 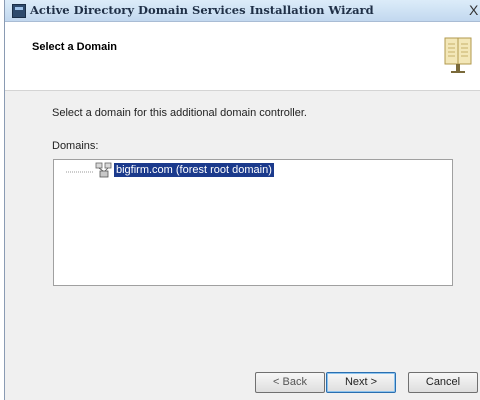 What do you see at coordinates (194, 170) in the screenshot?
I see `tree-item-label: bigfirm.com (forest root domain)` at bounding box center [194, 170].